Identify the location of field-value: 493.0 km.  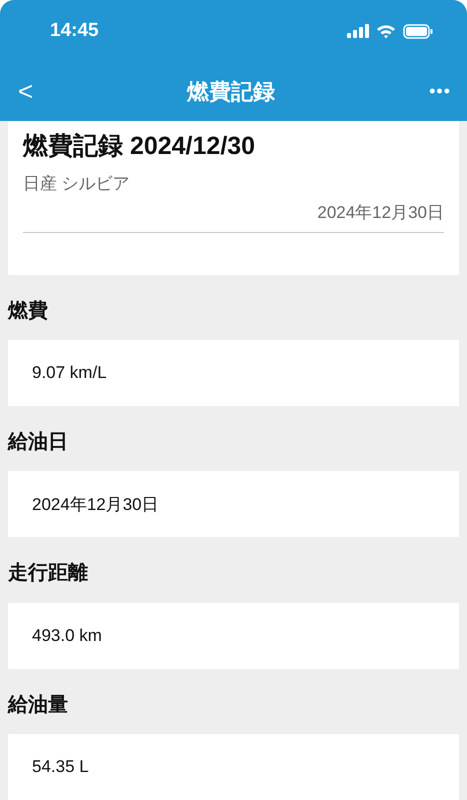
(67, 636).